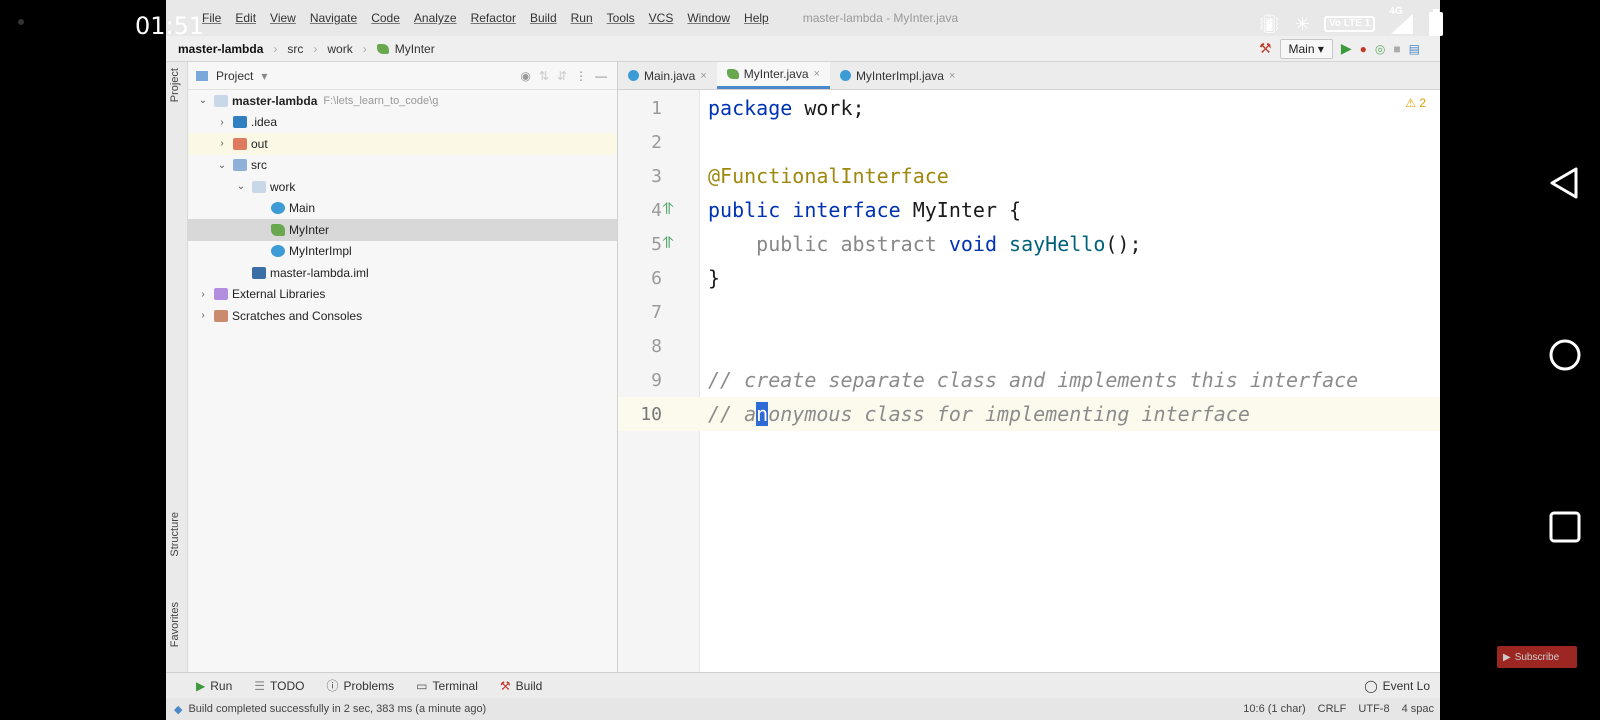 The image size is (1600, 720). I want to click on expand-all-icon: ⇅, so click(544, 76).